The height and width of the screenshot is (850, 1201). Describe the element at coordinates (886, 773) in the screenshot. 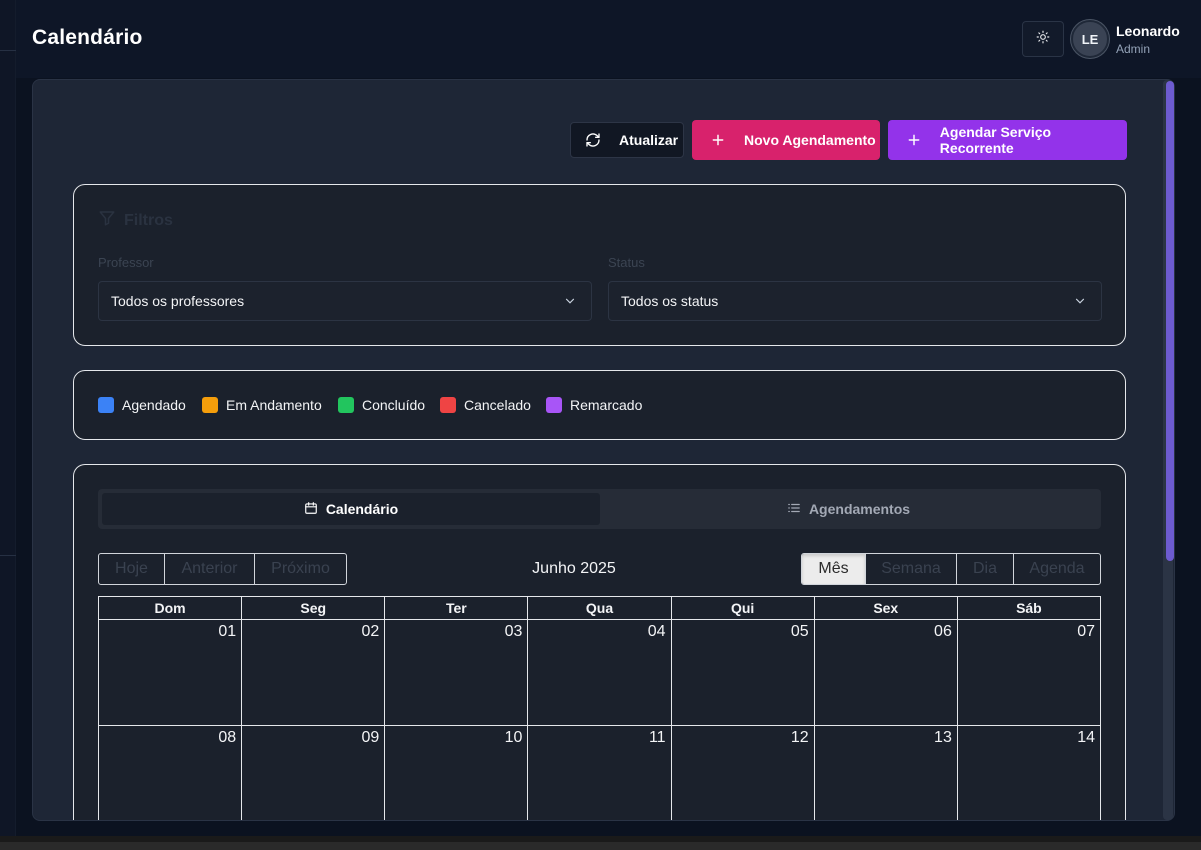

I see `day-cell: 13` at that location.